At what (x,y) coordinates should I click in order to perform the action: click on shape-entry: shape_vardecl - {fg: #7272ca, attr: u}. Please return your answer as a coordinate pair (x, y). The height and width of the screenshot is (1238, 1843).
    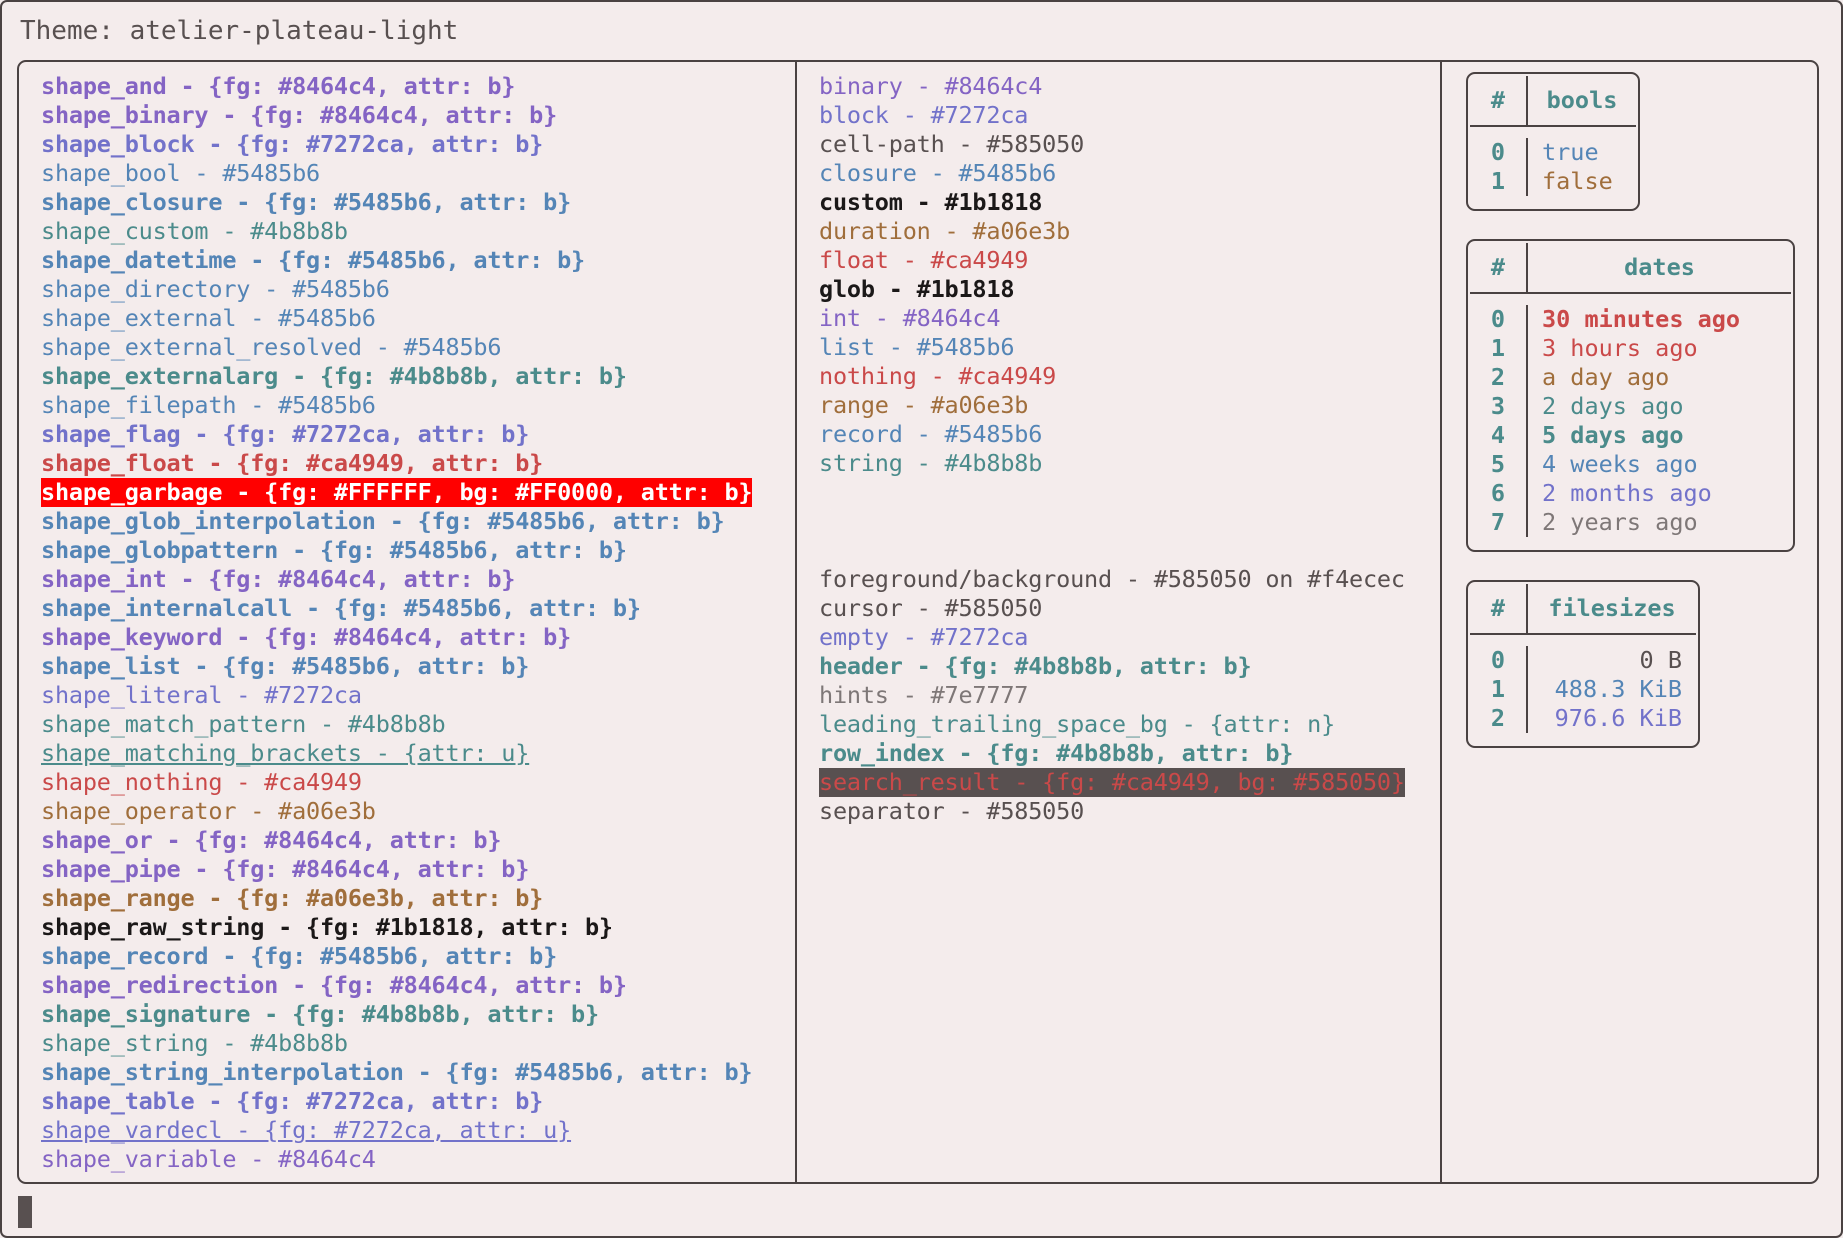
    Looking at the image, I should click on (306, 1130).